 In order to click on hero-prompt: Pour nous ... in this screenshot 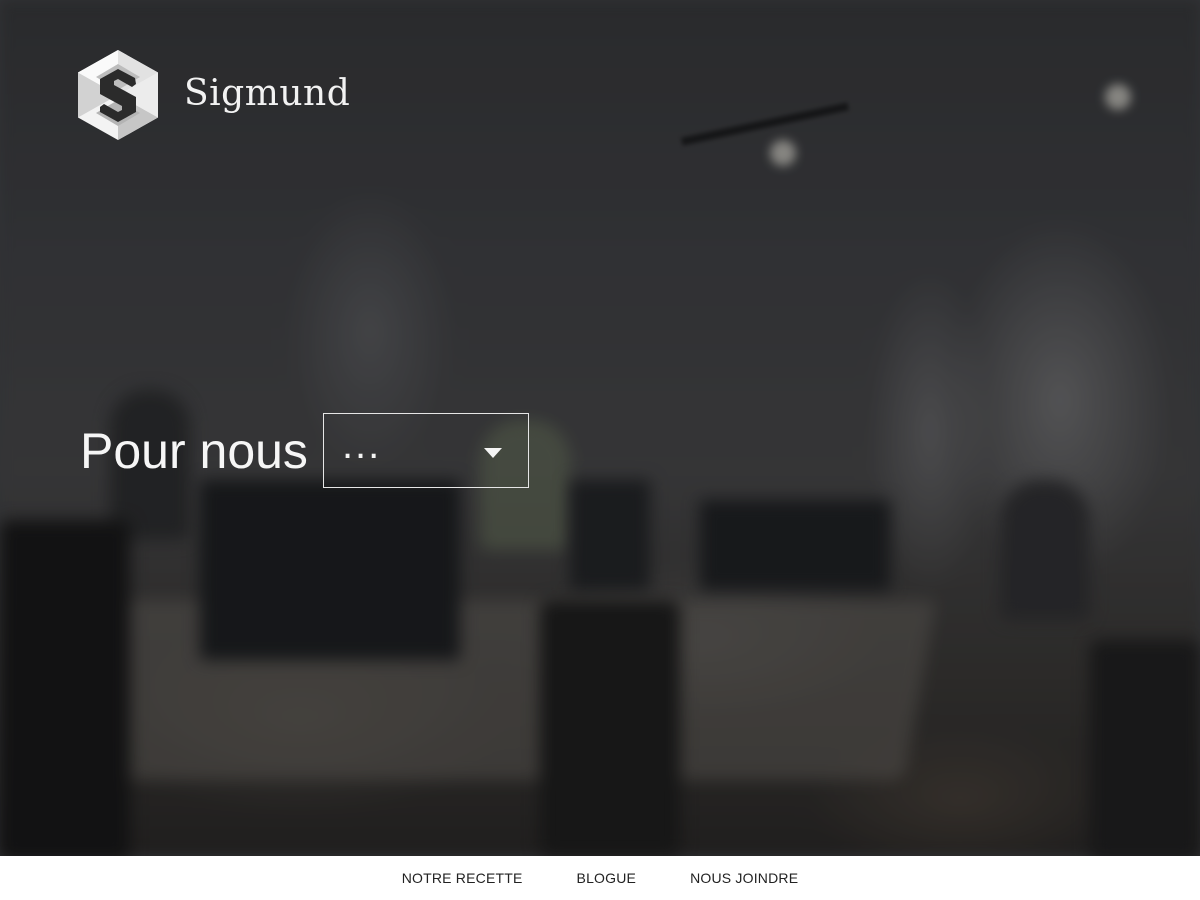, I will do `click(304, 450)`.